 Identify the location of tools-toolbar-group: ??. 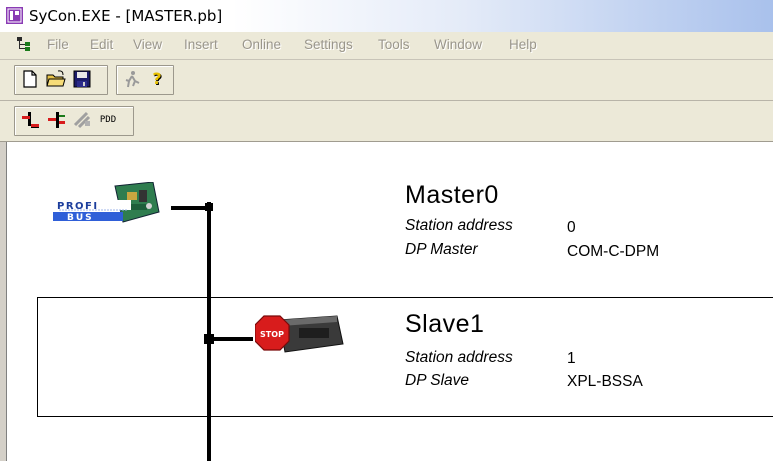
(145, 80).